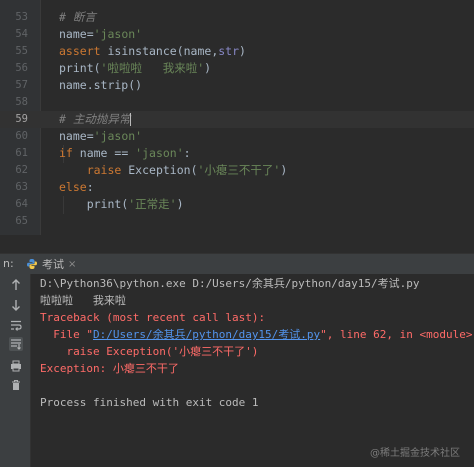  What do you see at coordinates (159, 170) in the screenshot?
I see `code-token: Exception(` at bounding box center [159, 170].